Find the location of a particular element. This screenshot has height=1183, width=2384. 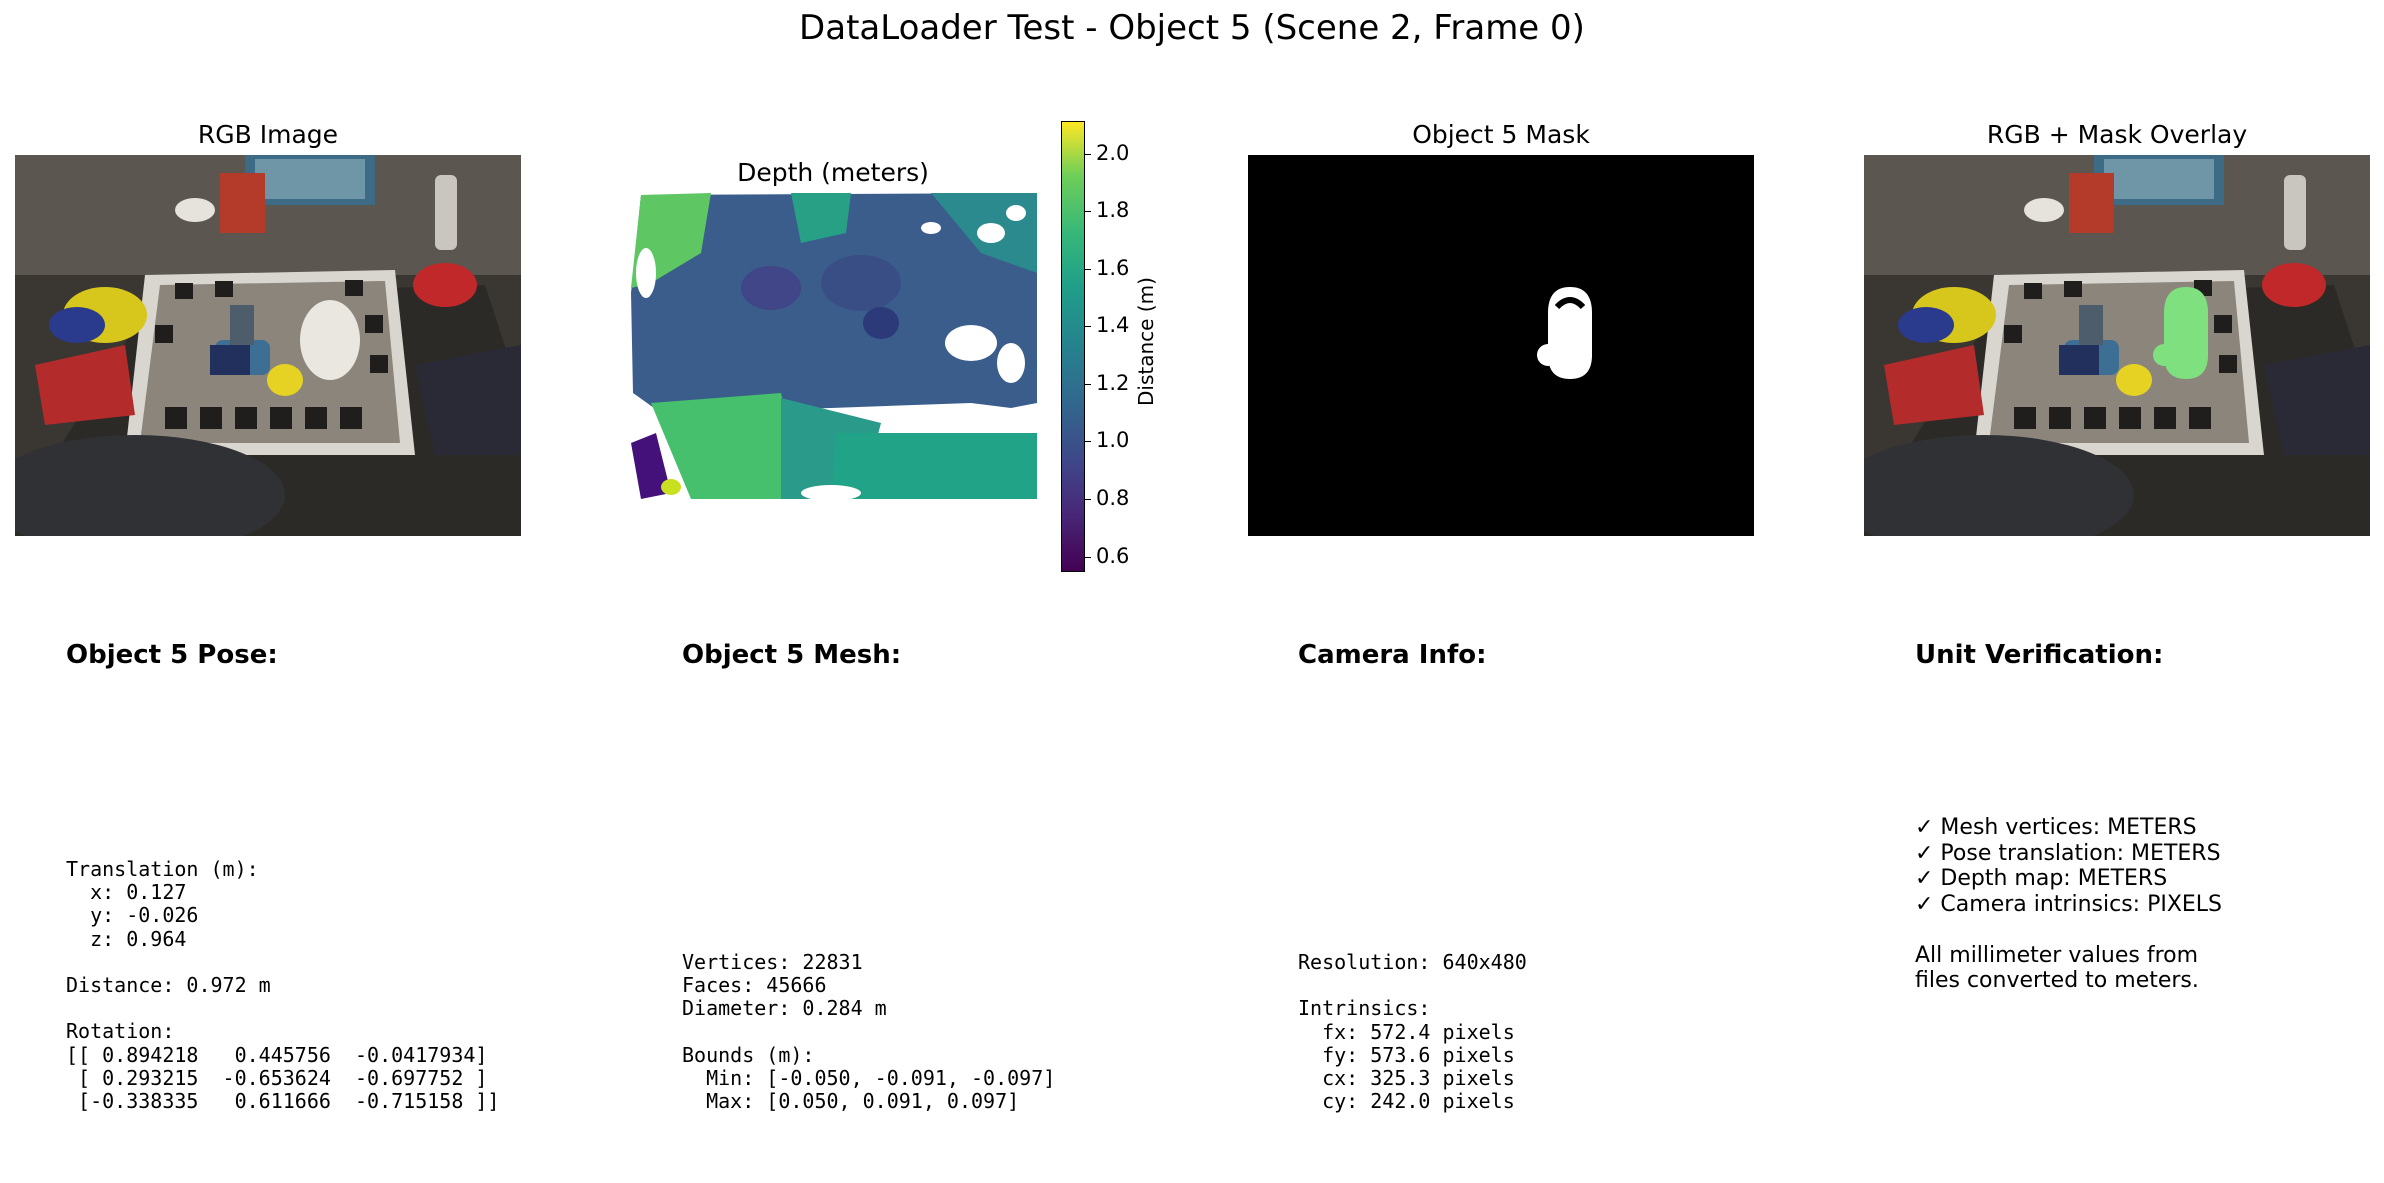

rgb-mask-overlay is located at coordinates (2117, 345).